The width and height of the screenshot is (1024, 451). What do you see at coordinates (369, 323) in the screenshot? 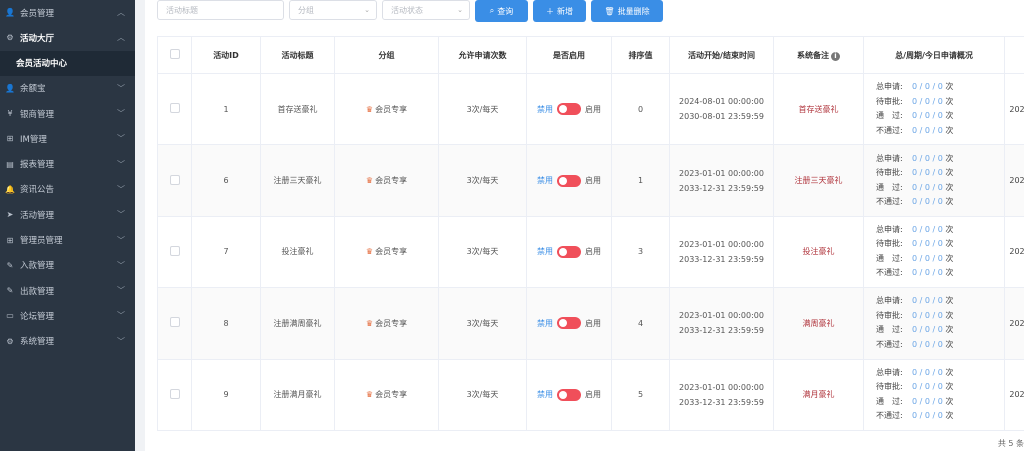
I see `crown-icon: ♛` at bounding box center [369, 323].